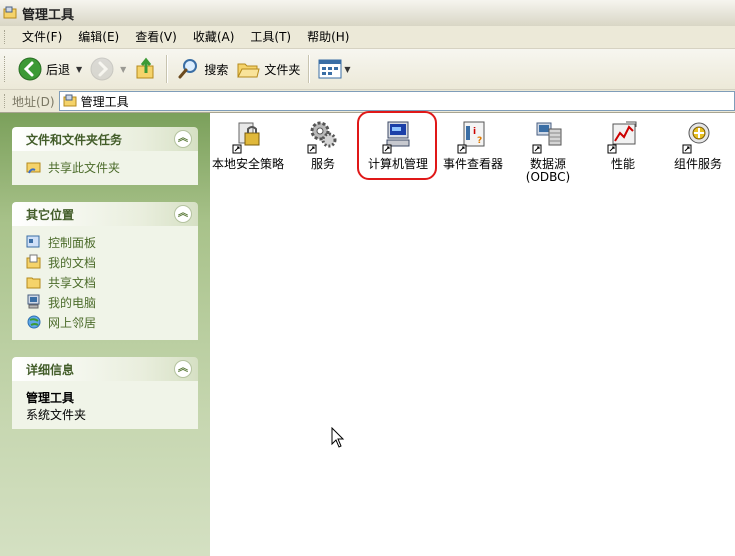  I want to click on back-button: 后退 ▼, so click(50, 69).